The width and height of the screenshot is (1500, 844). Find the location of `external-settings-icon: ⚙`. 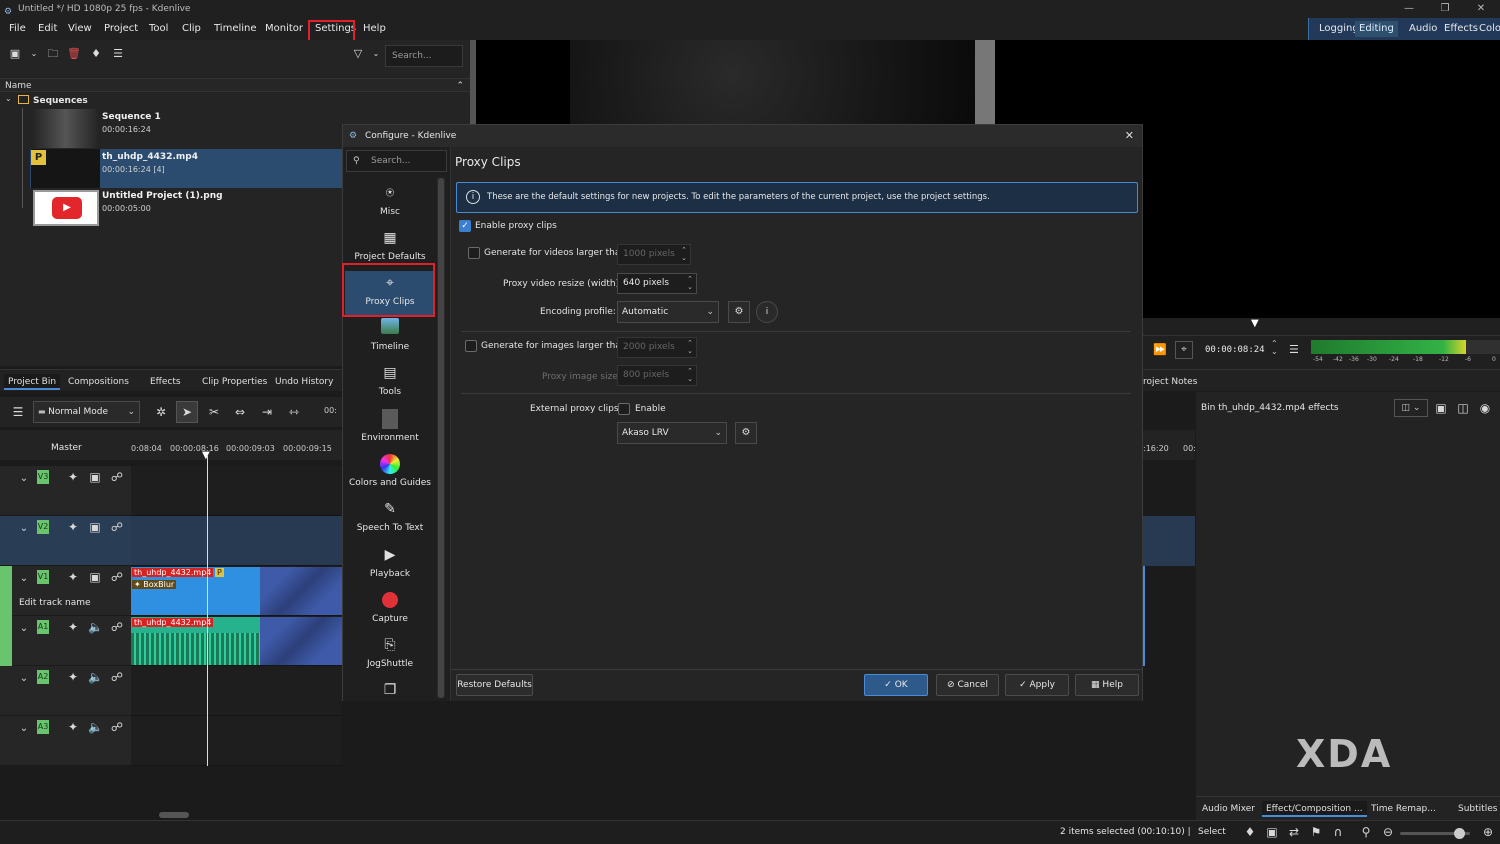

external-settings-icon: ⚙ is located at coordinates (746, 433).